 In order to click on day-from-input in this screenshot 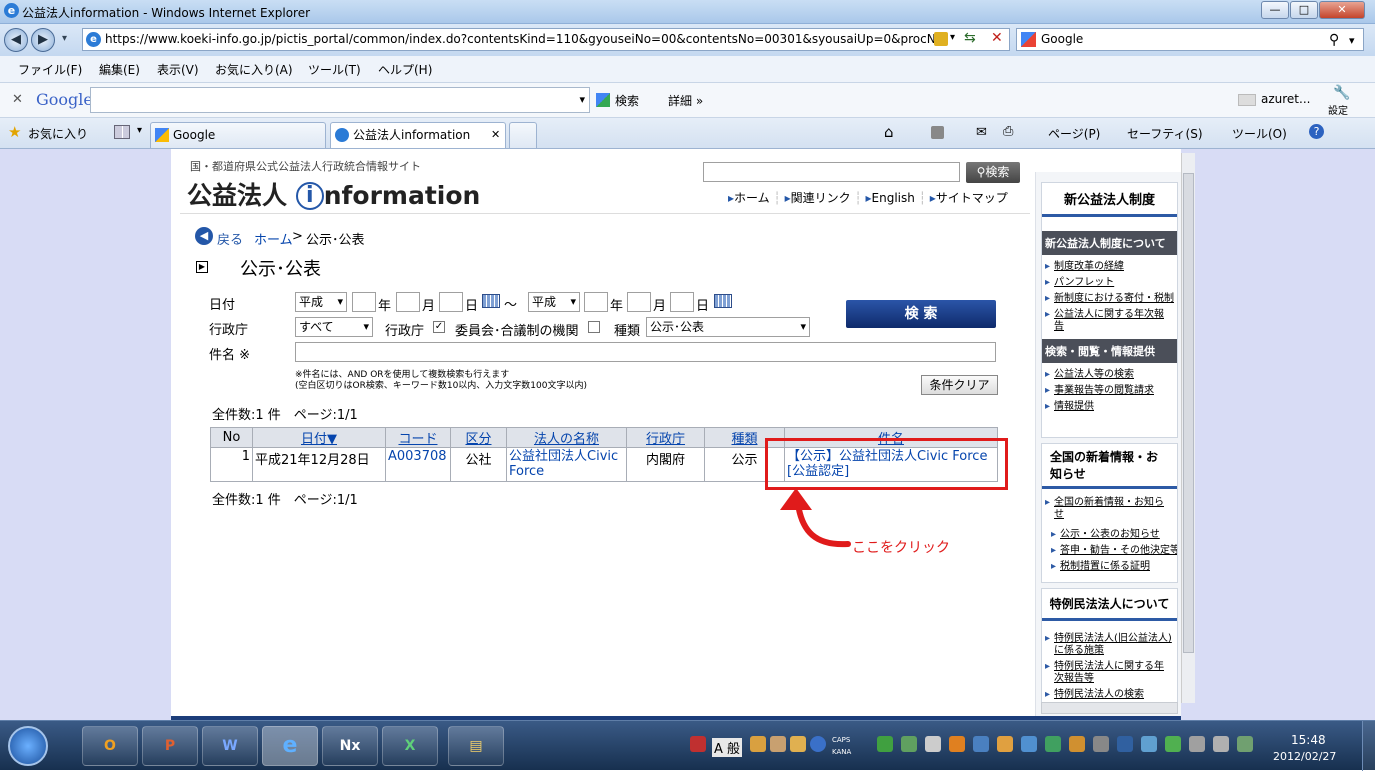, I will do `click(451, 302)`.